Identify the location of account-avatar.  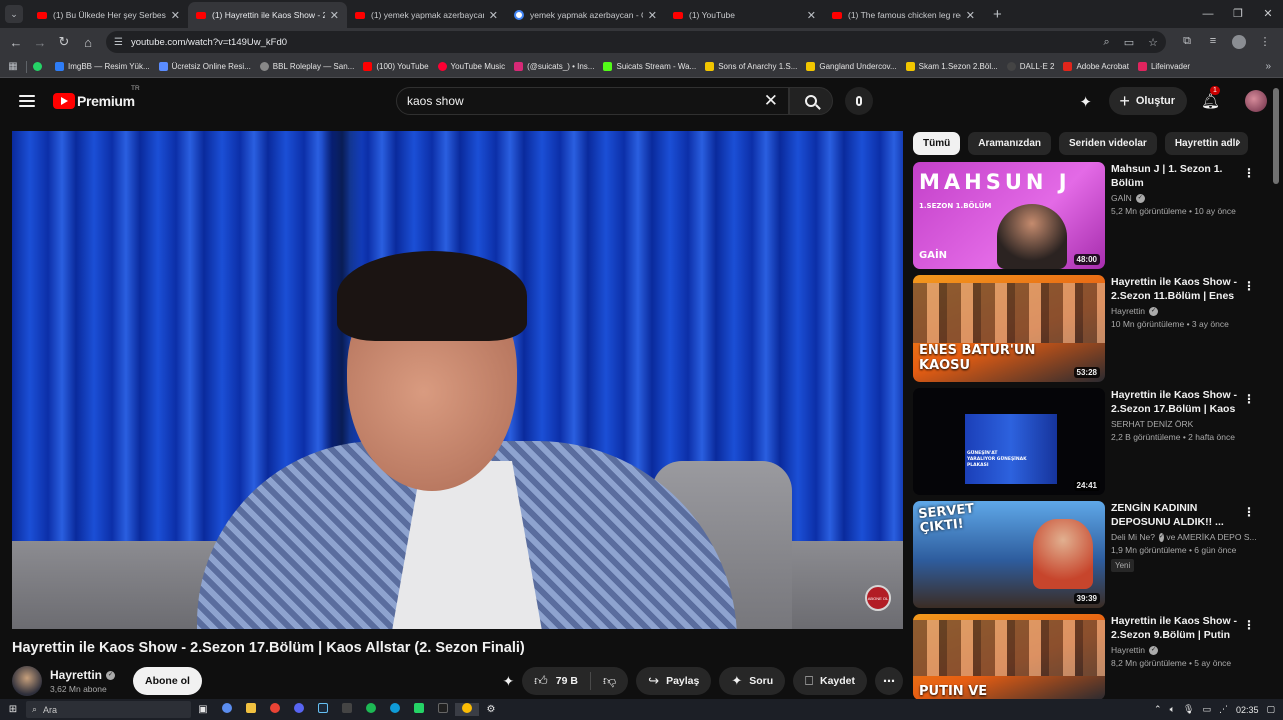
(1256, 101).